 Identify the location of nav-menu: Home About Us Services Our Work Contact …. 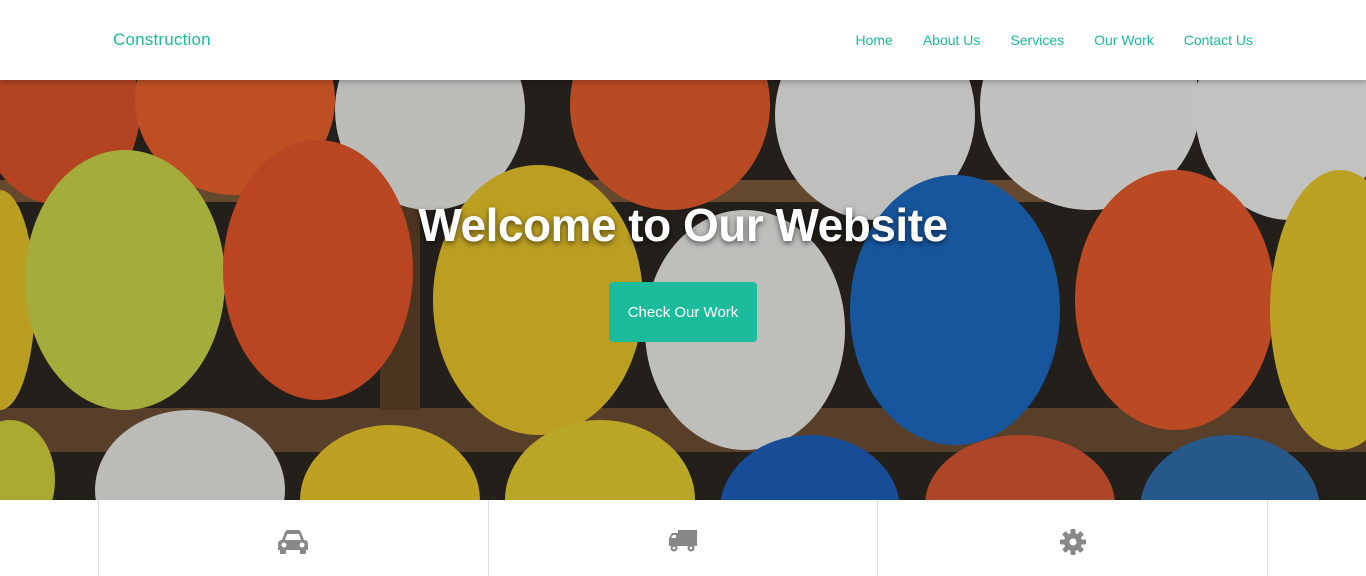
(1054, 40).